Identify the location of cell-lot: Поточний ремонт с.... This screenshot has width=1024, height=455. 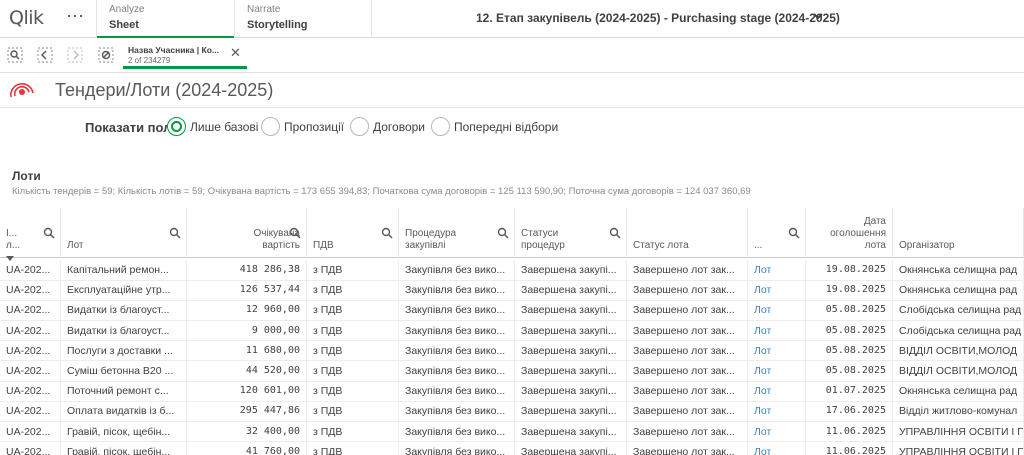
(124, 391).